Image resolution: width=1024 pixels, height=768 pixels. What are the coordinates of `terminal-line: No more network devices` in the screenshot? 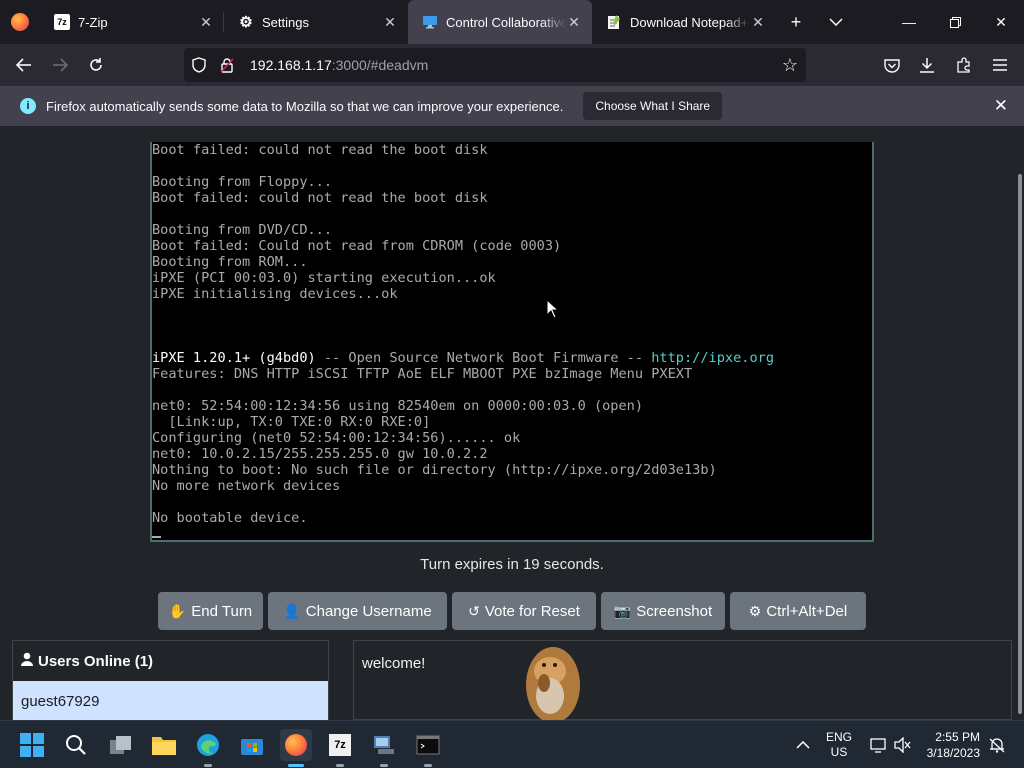 It's located at (246, 486).